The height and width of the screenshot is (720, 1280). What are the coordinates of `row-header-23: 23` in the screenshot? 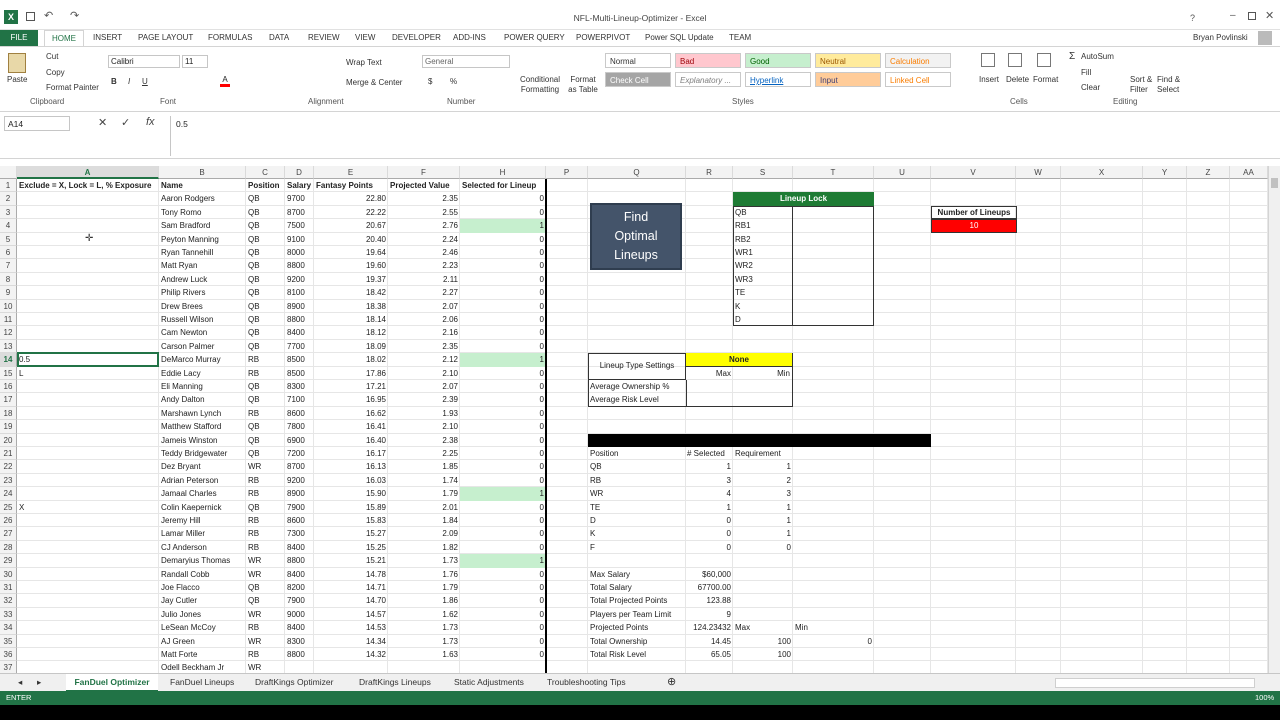 It's located at (8, 480).